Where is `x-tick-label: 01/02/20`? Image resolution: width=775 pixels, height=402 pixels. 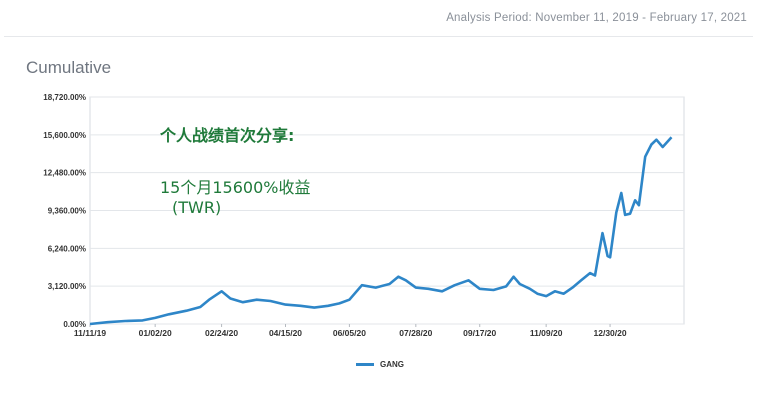 x-tick-label: 01/02/20 is located at coordinates (155, 333).